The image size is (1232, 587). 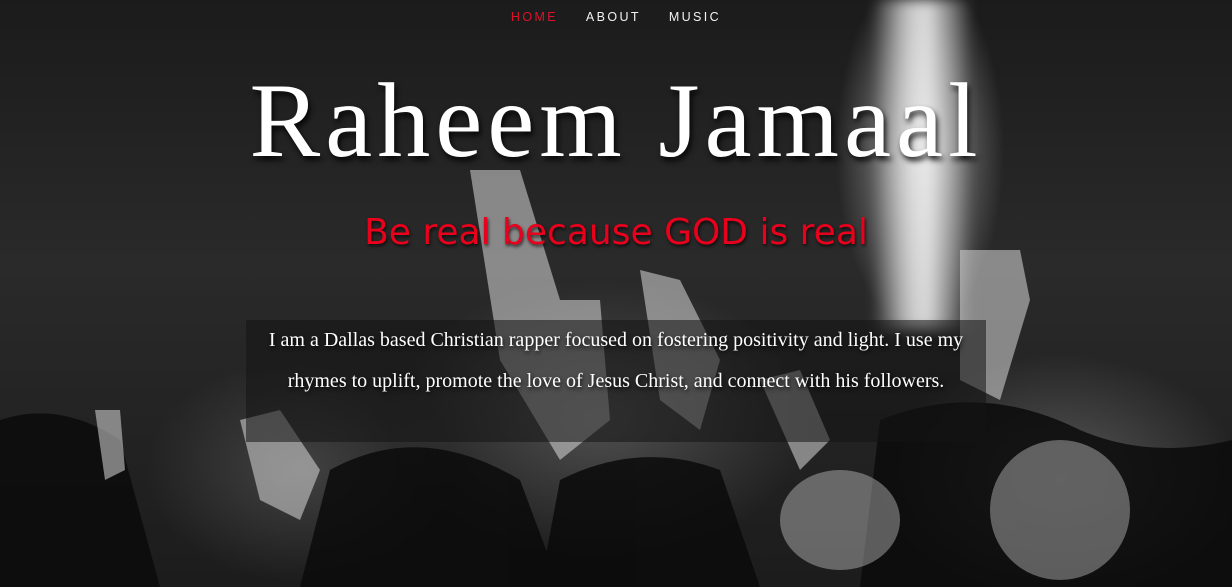 I want to click on nav-about-link: ABOUT, so click(x=613, y=17).